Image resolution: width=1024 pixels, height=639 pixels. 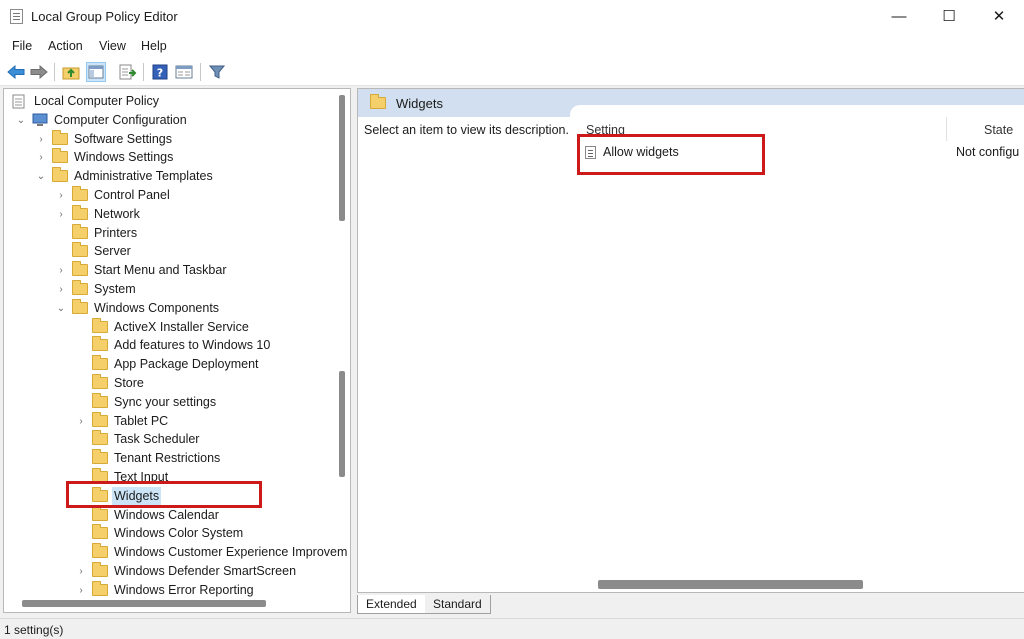 What do you see at coordinates (217, 72) in the screenshot?
I see `filter-icon` at bounding box center [217, 72].